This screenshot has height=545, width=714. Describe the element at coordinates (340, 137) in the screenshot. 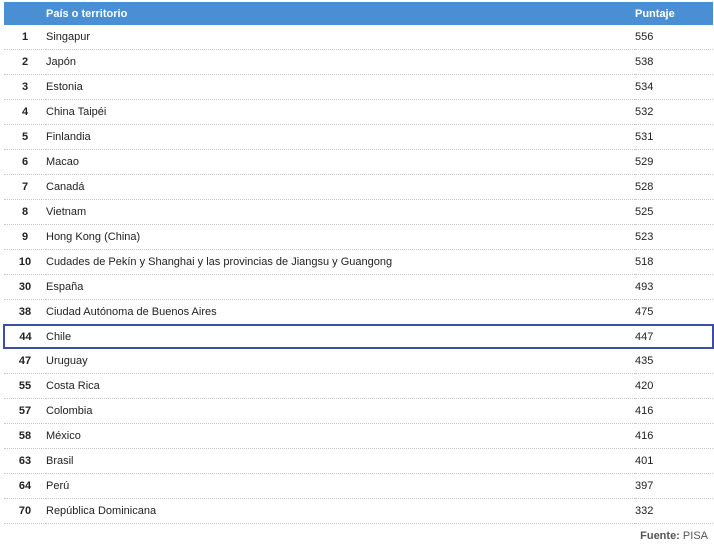

I see `country-cell: Finlandia` at that location.